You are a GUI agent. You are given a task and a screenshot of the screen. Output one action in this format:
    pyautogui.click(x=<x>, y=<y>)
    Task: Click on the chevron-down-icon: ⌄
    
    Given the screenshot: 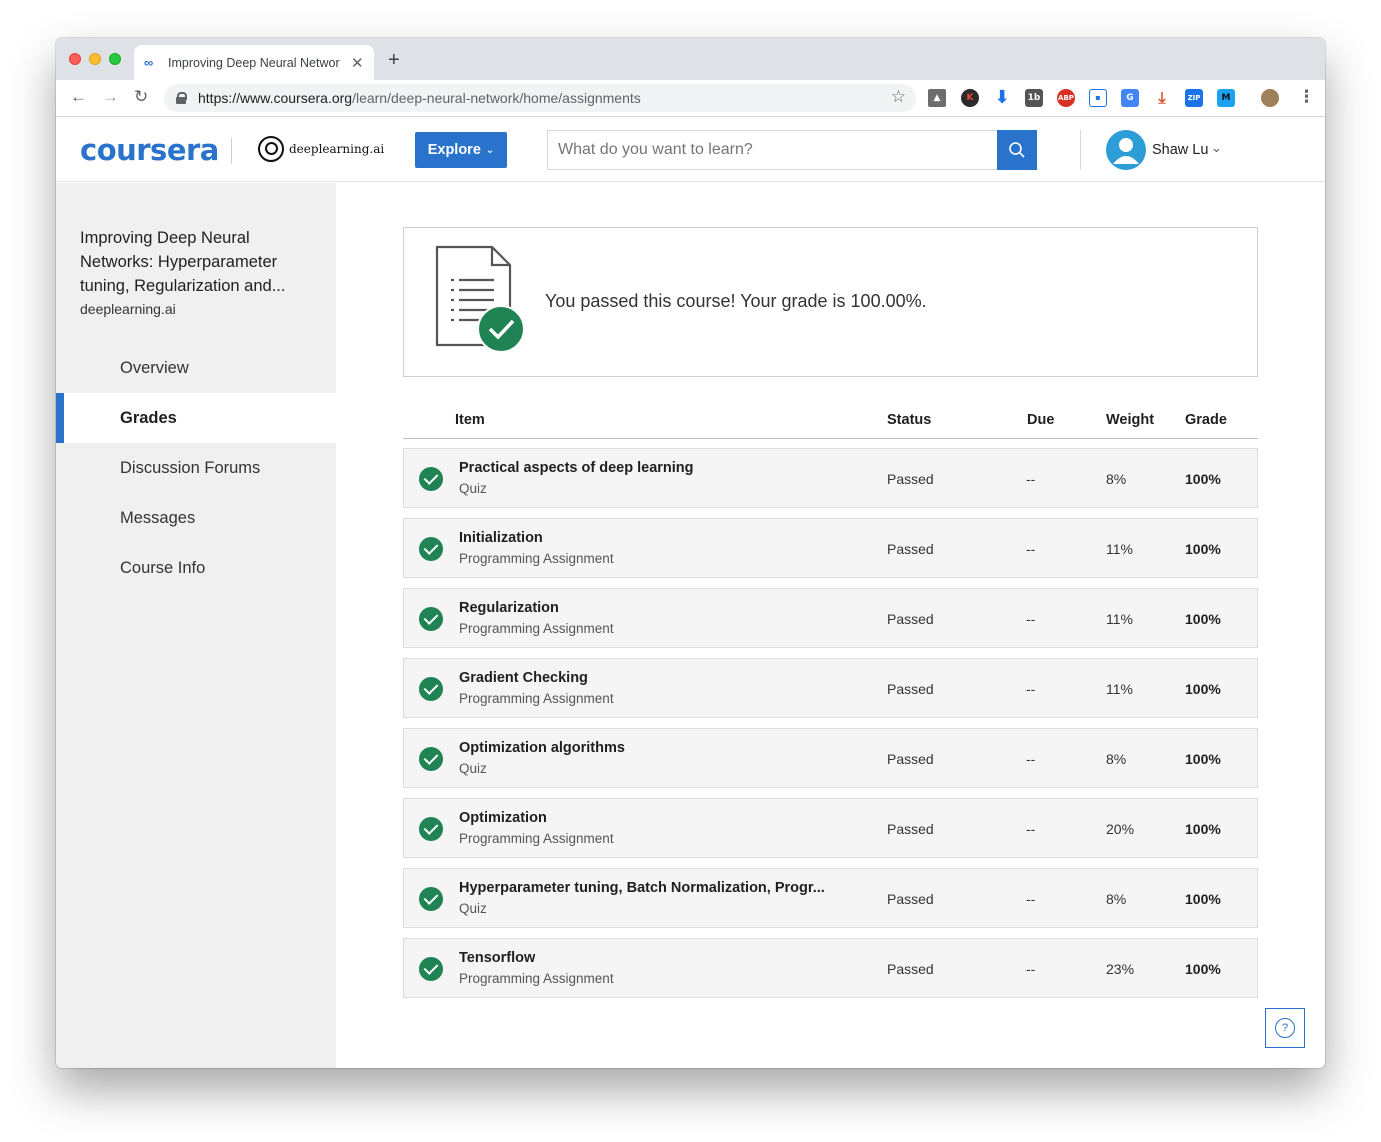 What is the action you would take?
    pyautogui.click(x=490, y=150)
    